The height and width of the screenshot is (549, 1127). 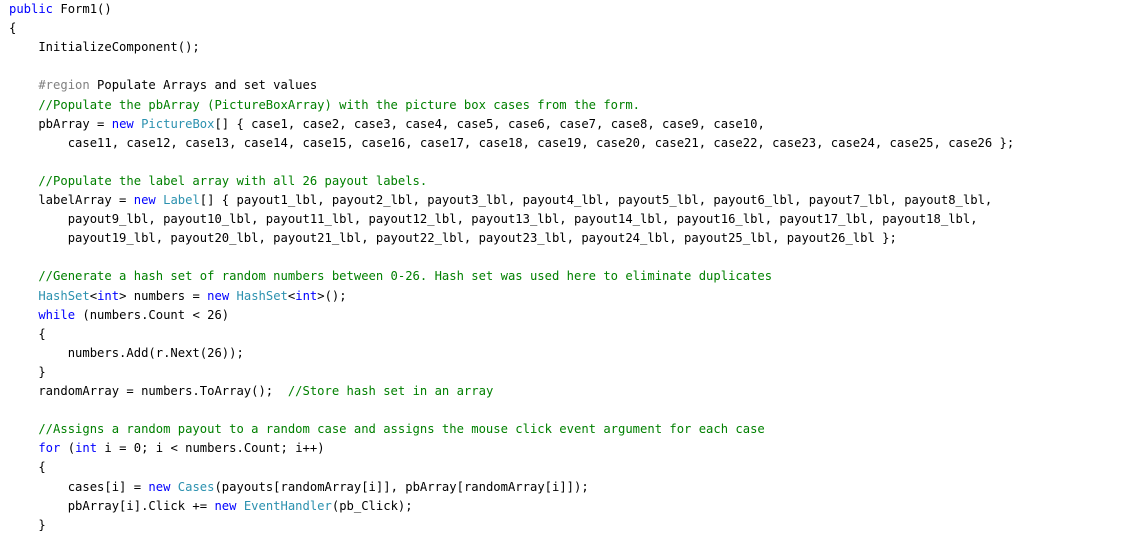 What do you see at coordinates (163, 296) in the screenshot?
I see `code-token: > numbers =` at bounding box center [163, 296].